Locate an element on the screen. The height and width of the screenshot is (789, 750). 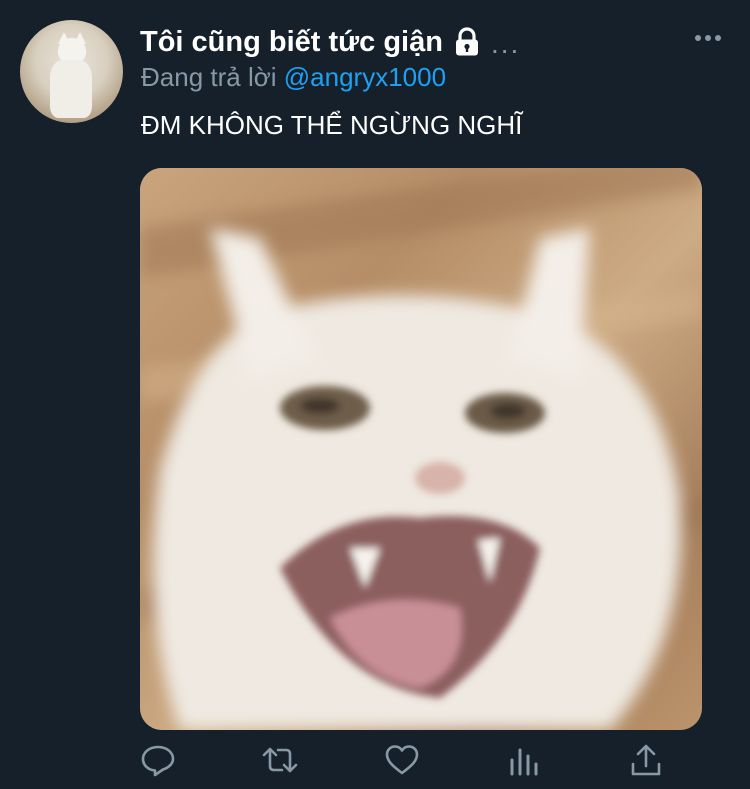
reply-handle-link: @angryx1000 is located at coordinates (365, 77).